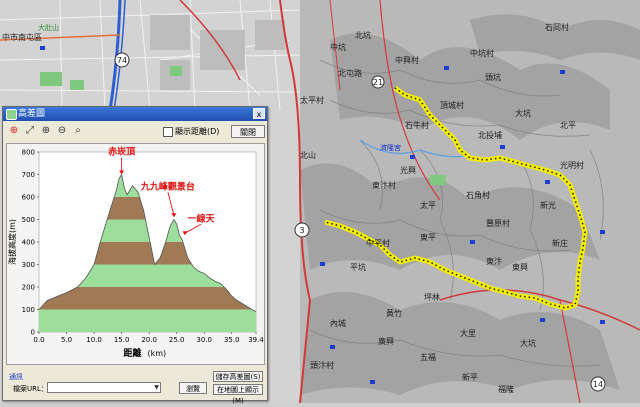 This screenshot has width=640, height=407. I want to click on save-profile-button: 儲存高差圖(S), so click(238, 376).